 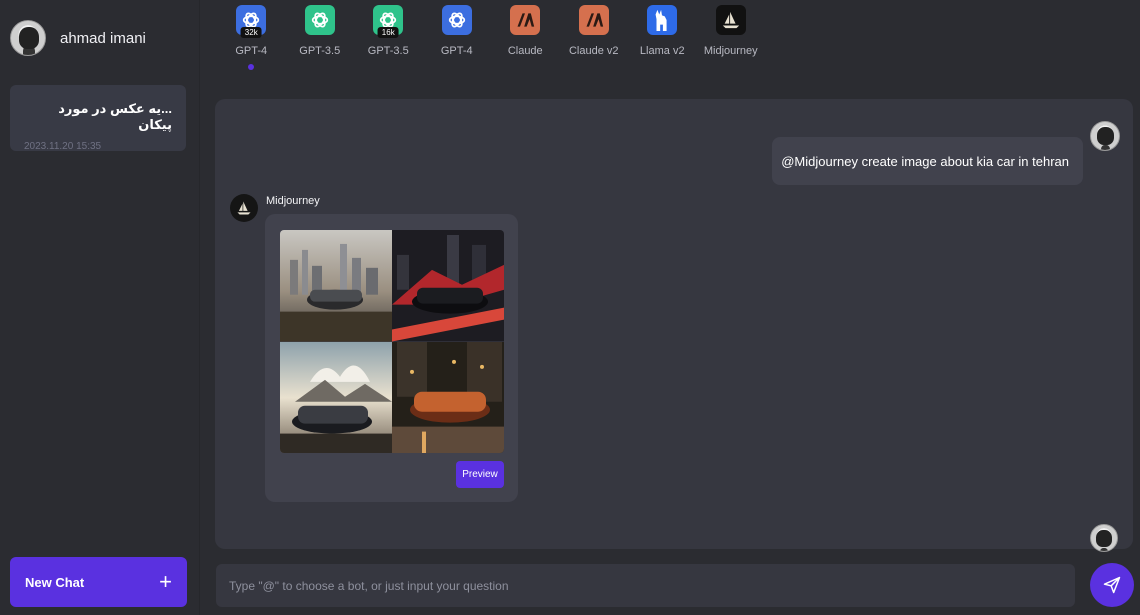 What do you see at coordinates (320, 37) in the screenshot?
I see `bot-gpt35: GPT-3.5` at bounding box center [320, 37].